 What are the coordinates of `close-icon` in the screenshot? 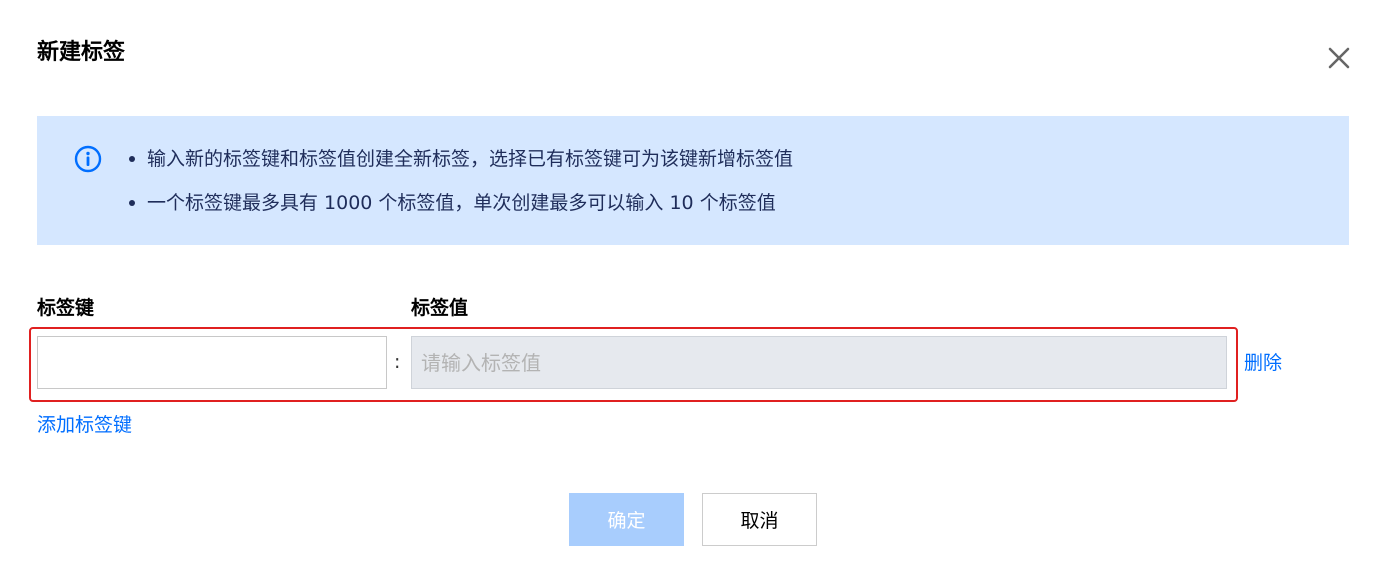 It's located at (1339, 58).